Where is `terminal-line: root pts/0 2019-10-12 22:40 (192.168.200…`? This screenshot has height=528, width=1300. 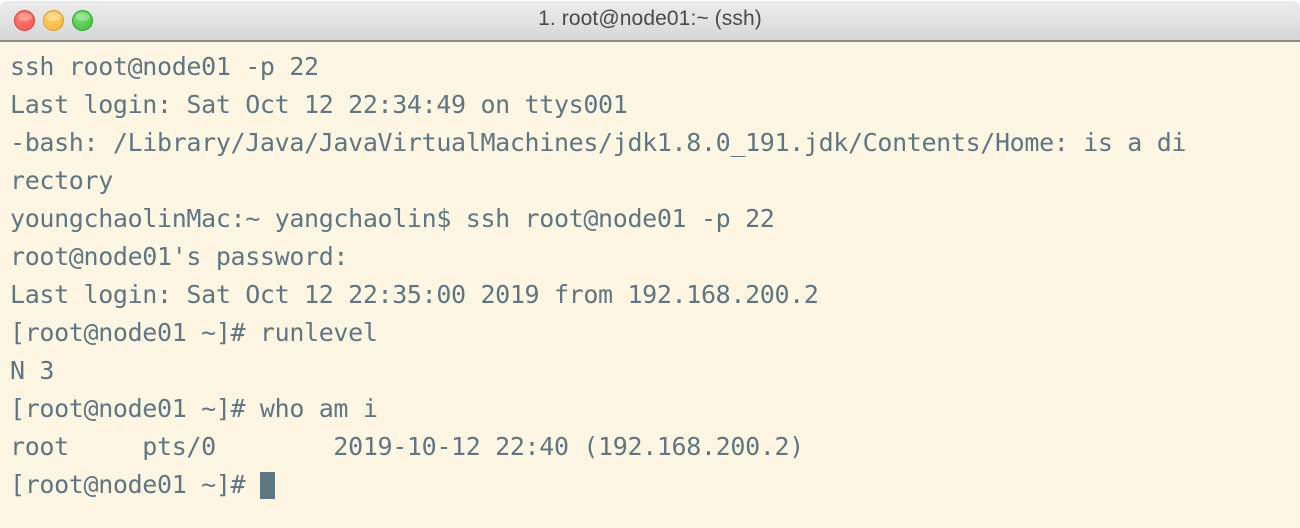 terminal-line: root pts/0 2019-10-12 22:40 (192.168.200… is located at coordinates (407, 446).